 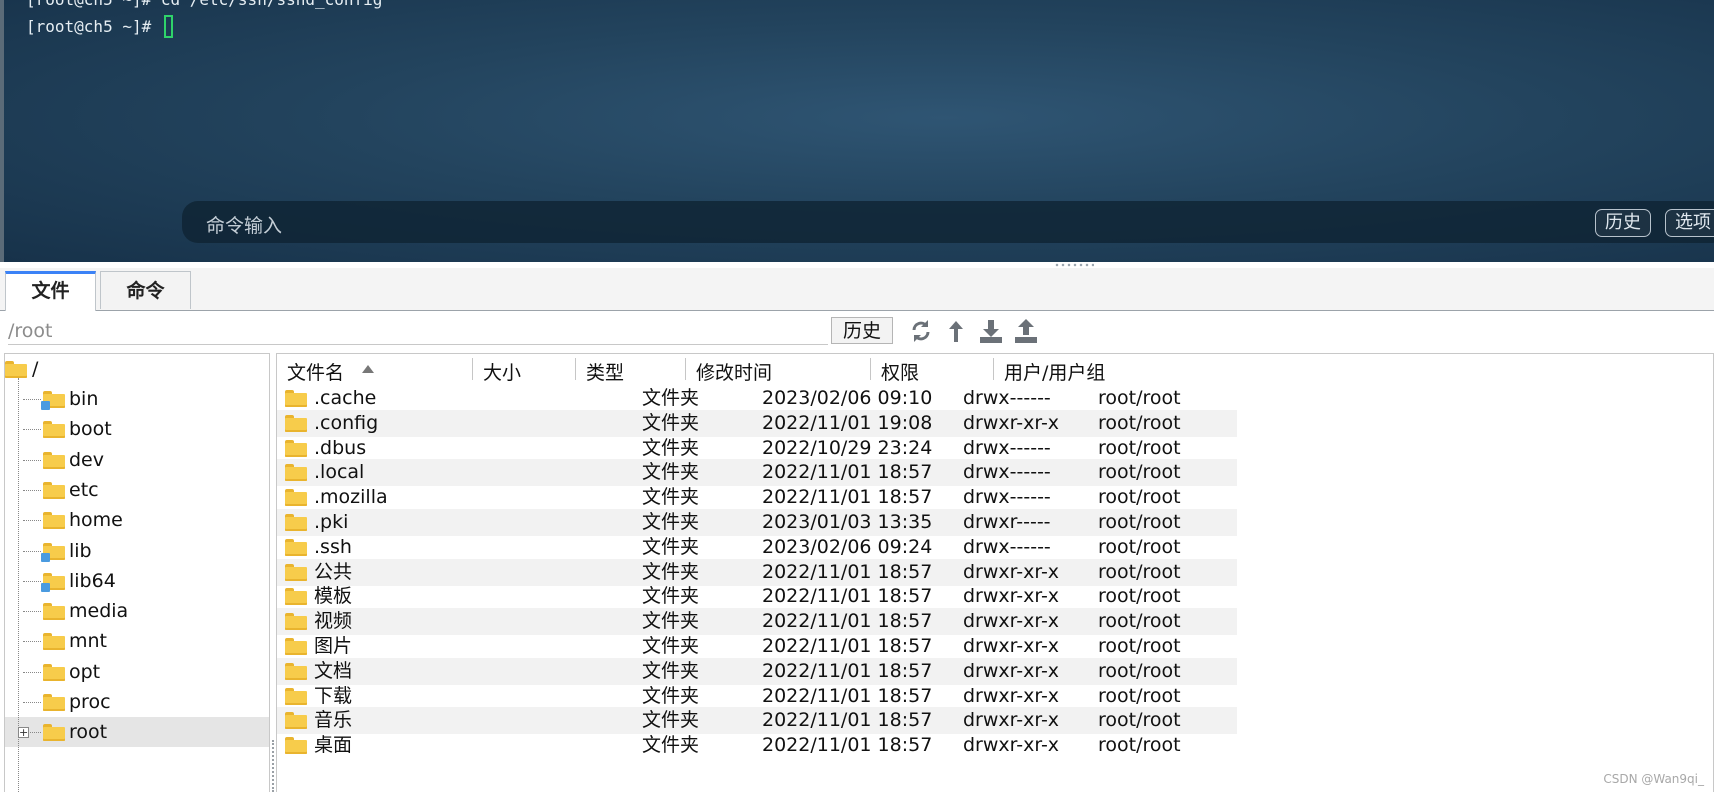 I want to click on tree-item-label: lib, so click(x=80, y=550).